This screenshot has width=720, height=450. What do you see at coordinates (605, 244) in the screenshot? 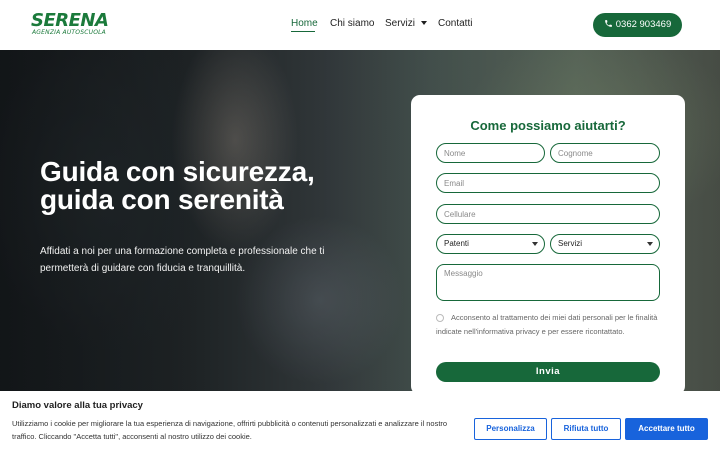
I see `servizi-select: Servizi` at bounding box center [605, 244].